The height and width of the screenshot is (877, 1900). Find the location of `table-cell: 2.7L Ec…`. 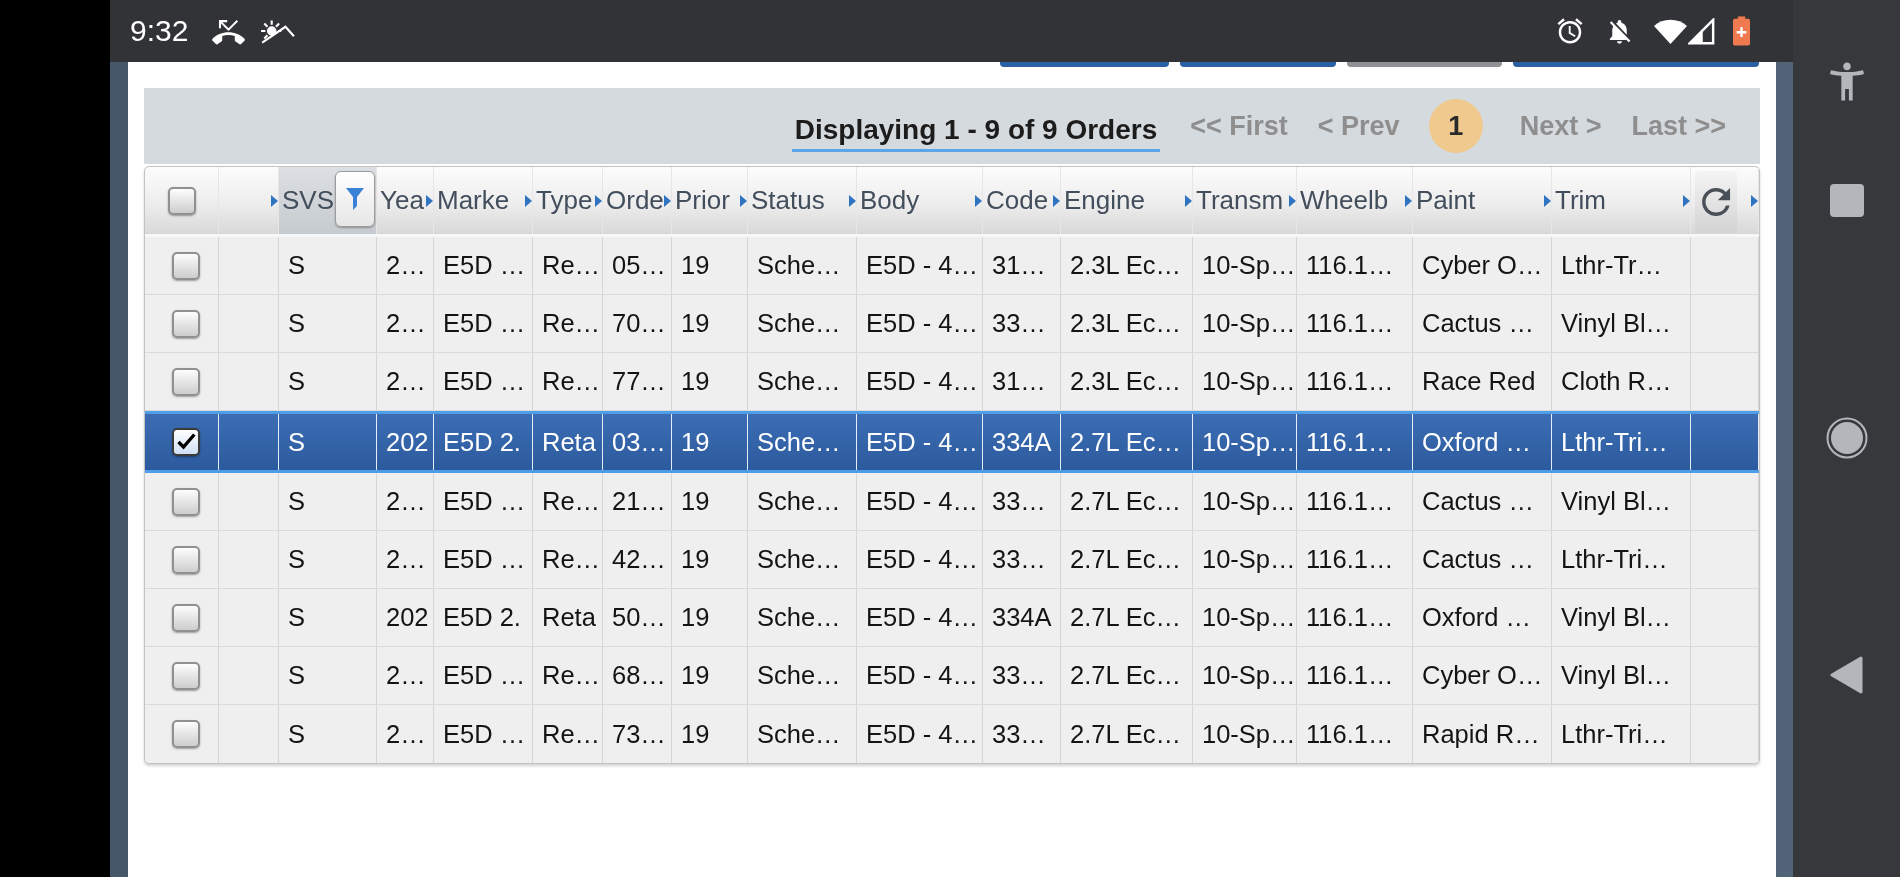

table-cell: 2.7L Ec… is located at coordinates (1127, 559).